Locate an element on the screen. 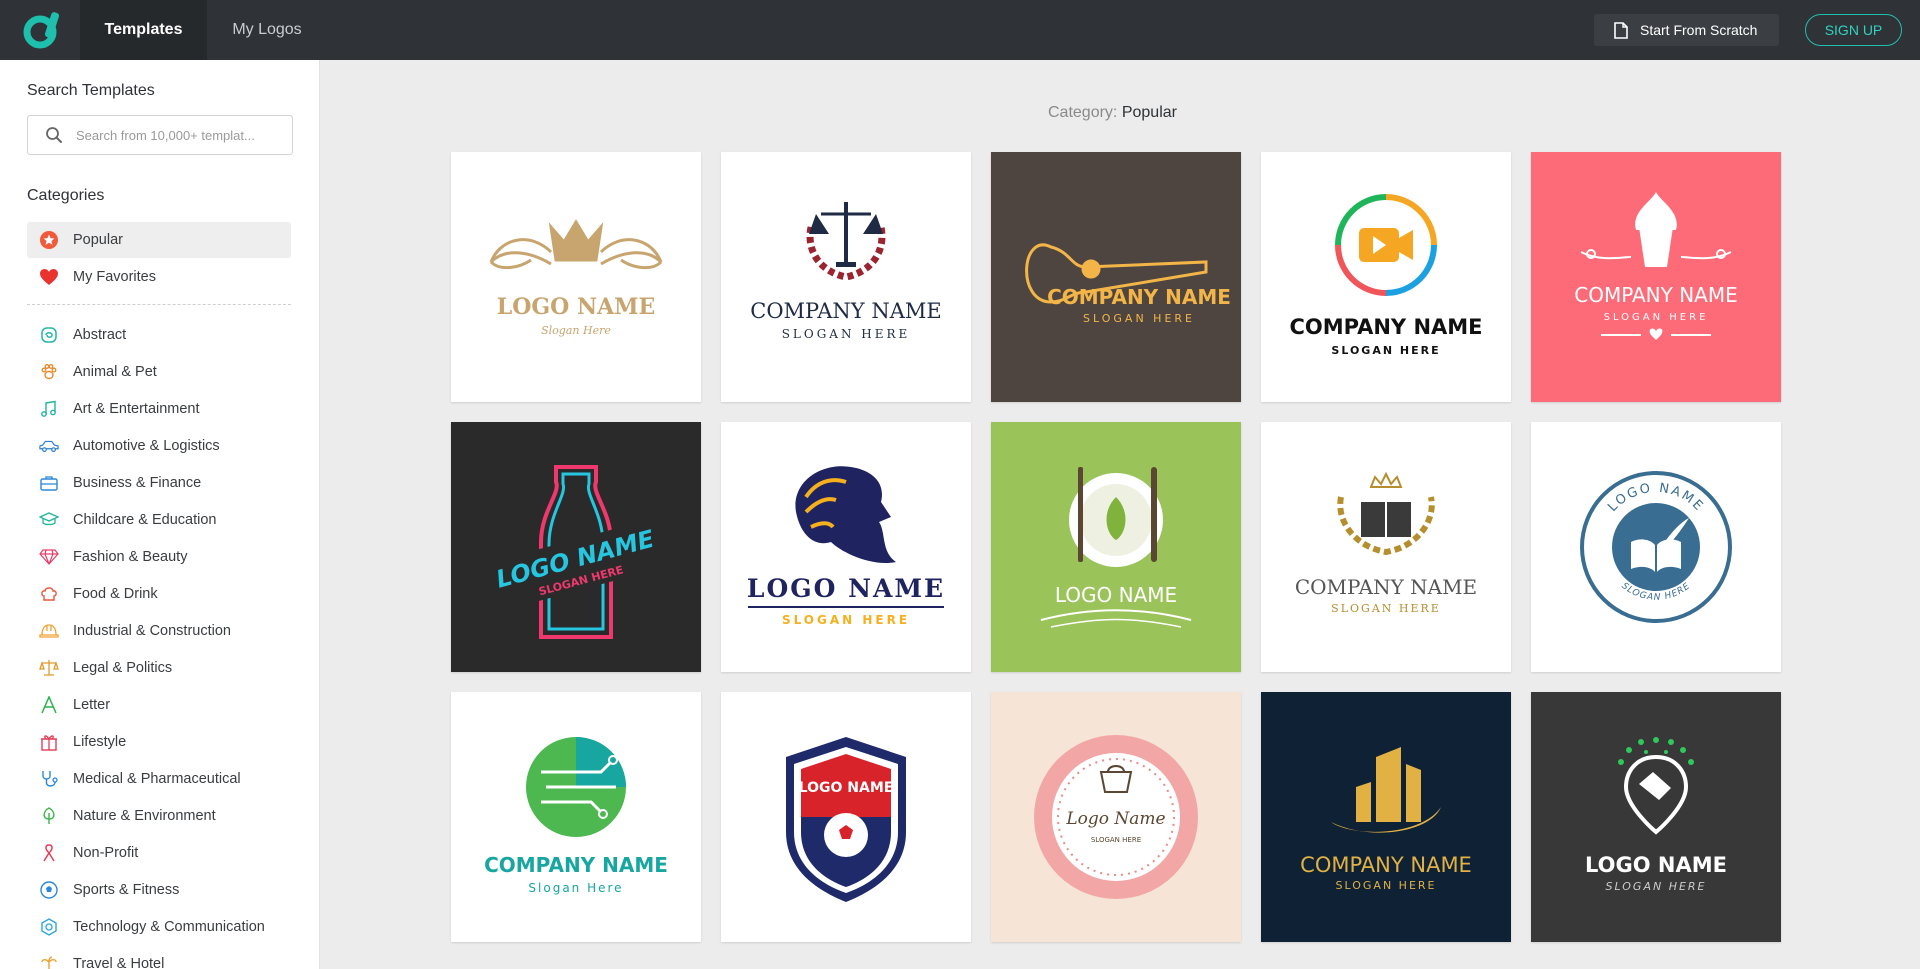 The height and width of the screenshot is (969, 1920). category-non-profit: Non-Profit is located at coordinates (159, 853).